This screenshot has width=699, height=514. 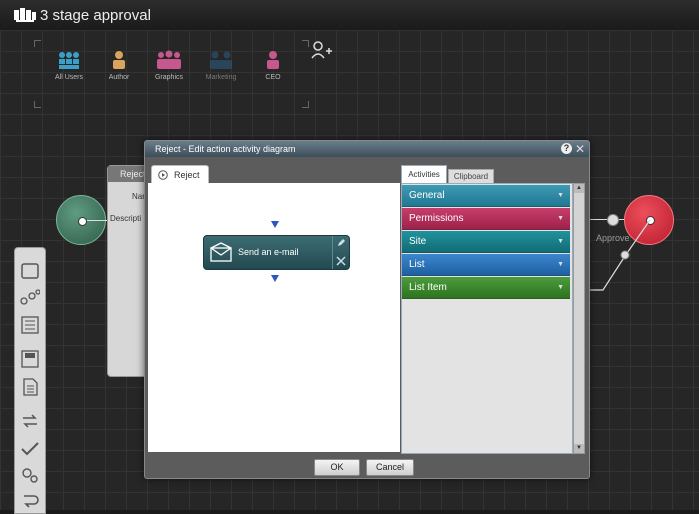 I want to click on category-label: List Item, so click(x=428, y=287).